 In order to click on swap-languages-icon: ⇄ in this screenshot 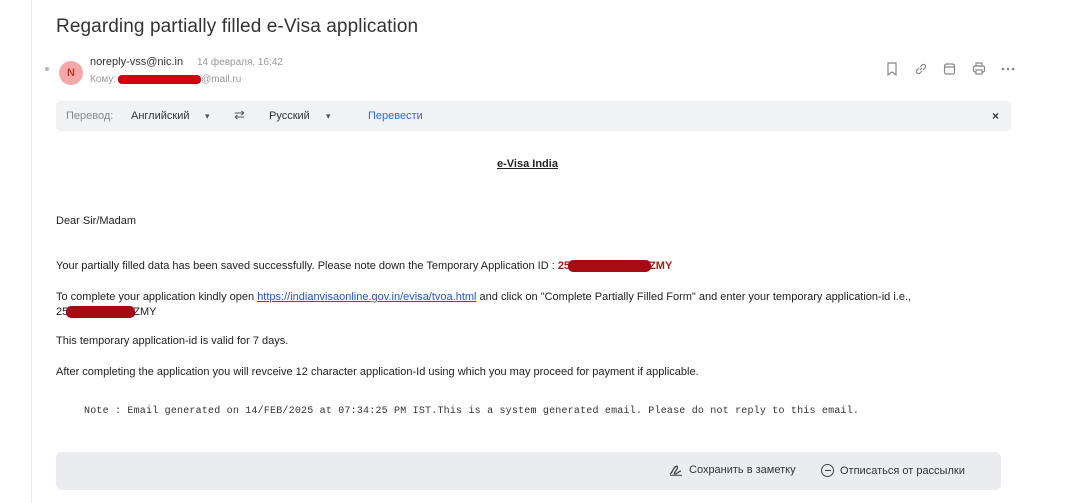, I will do `click(239, 115)`.